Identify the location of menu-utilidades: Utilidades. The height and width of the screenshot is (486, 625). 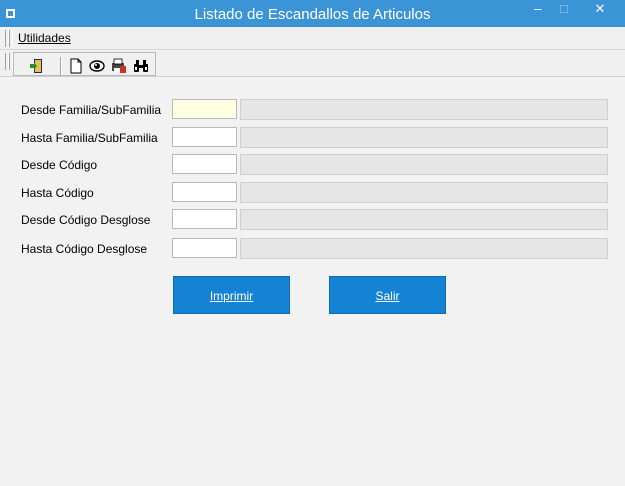
(44, 38).